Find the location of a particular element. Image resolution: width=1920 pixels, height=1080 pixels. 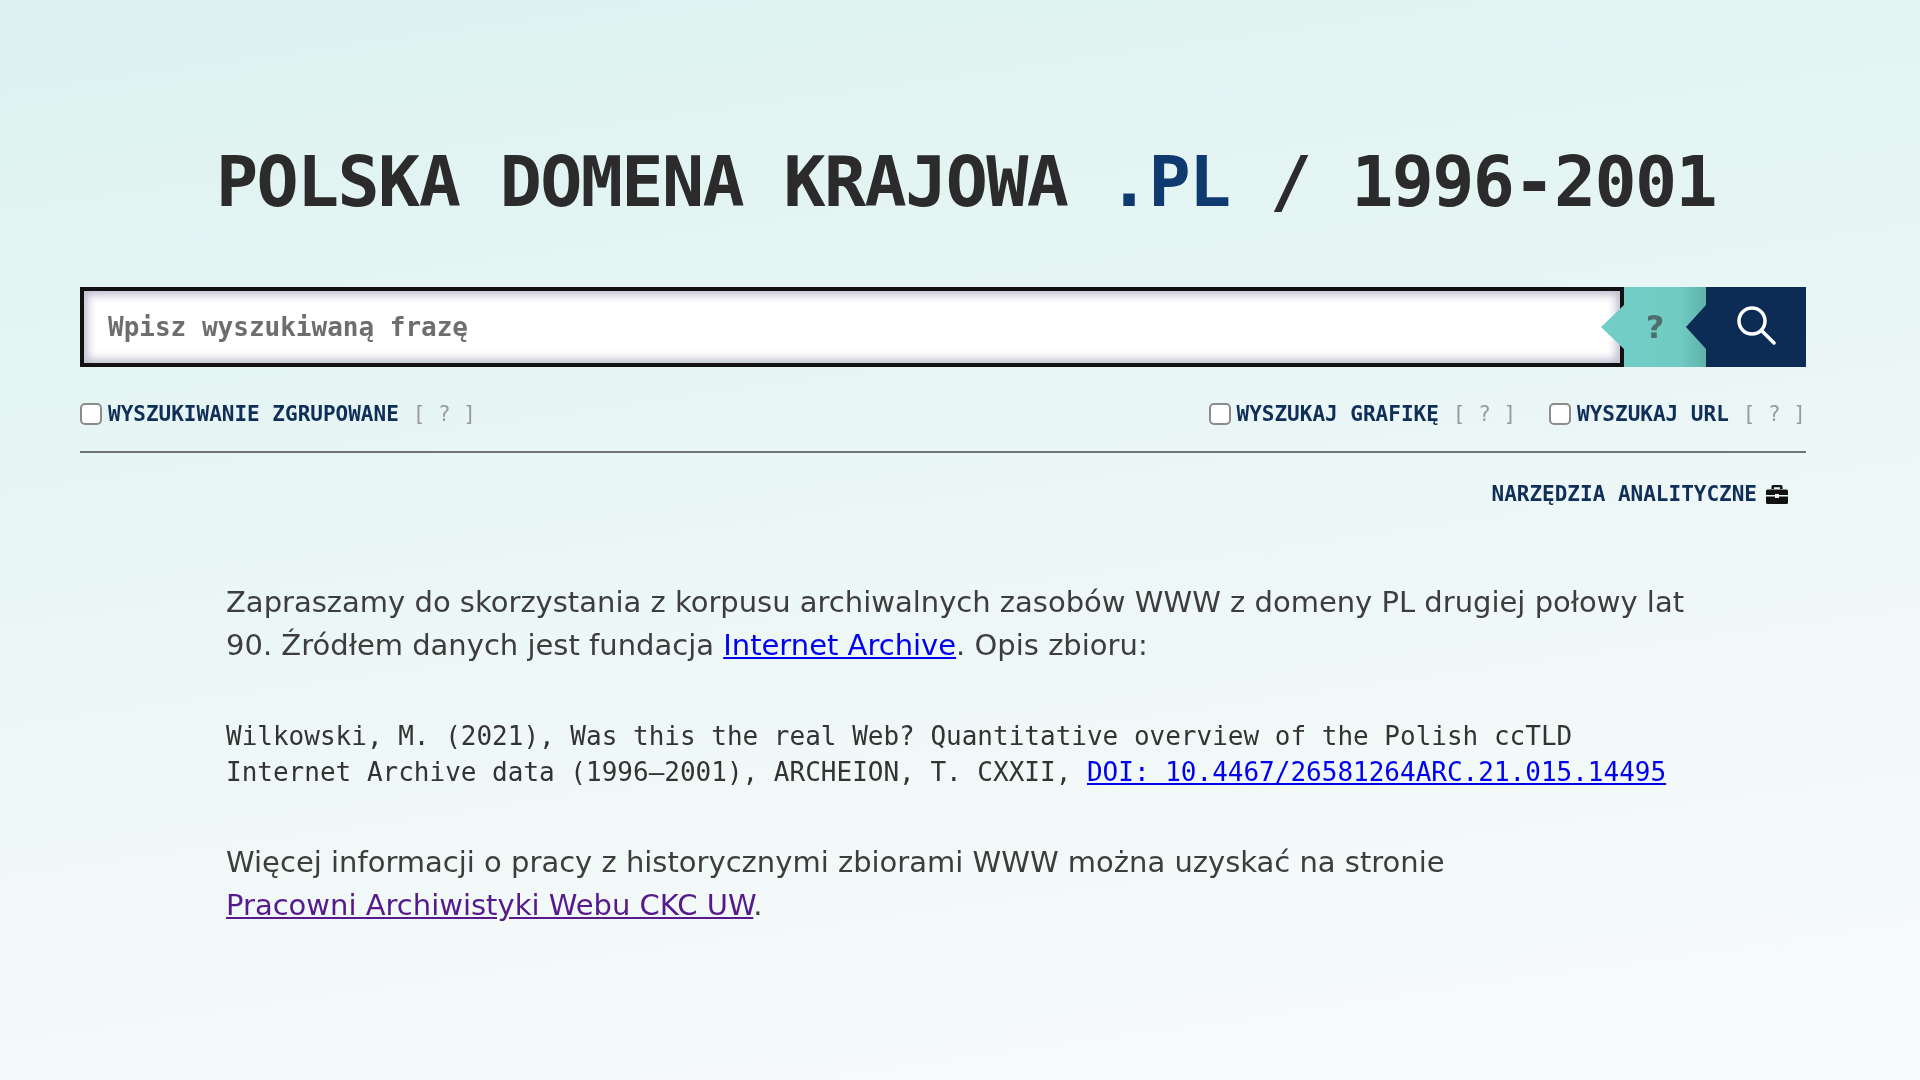

doi-link: DOI: 10.4467/26581264ARC.21.015.14495 is located at coordinates (1376, 772).